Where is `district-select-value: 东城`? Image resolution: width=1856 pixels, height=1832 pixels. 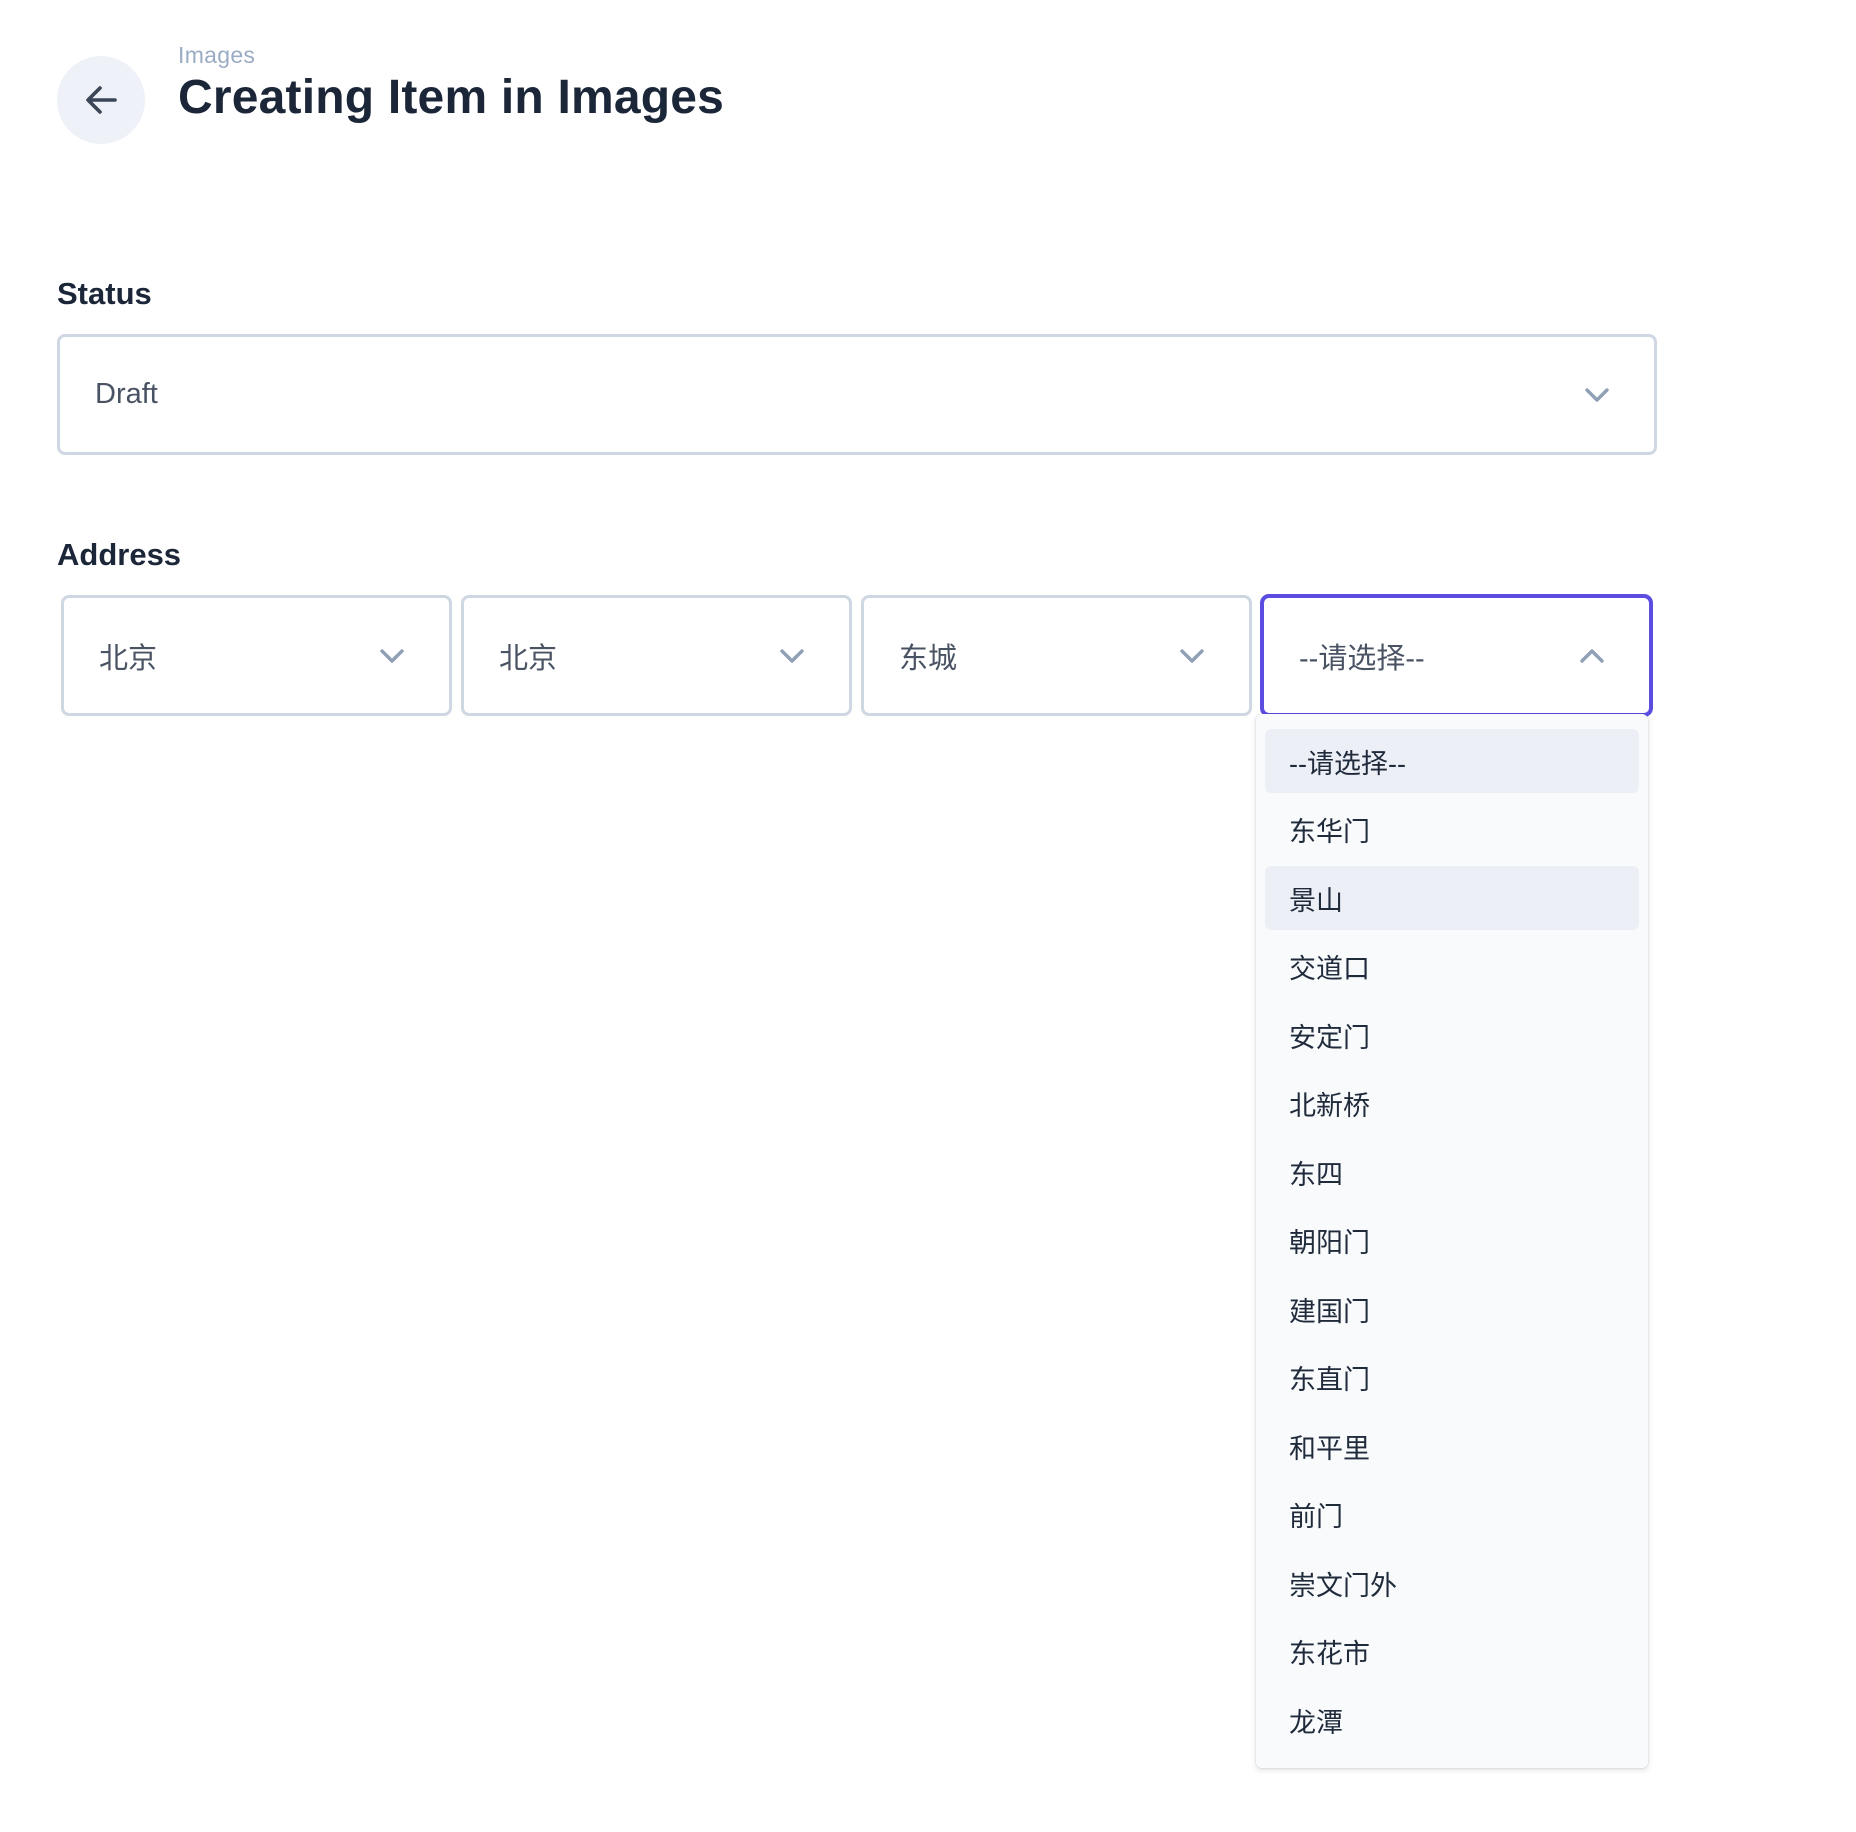
district-select-value: 东城 is located at coordinates (928, 658).